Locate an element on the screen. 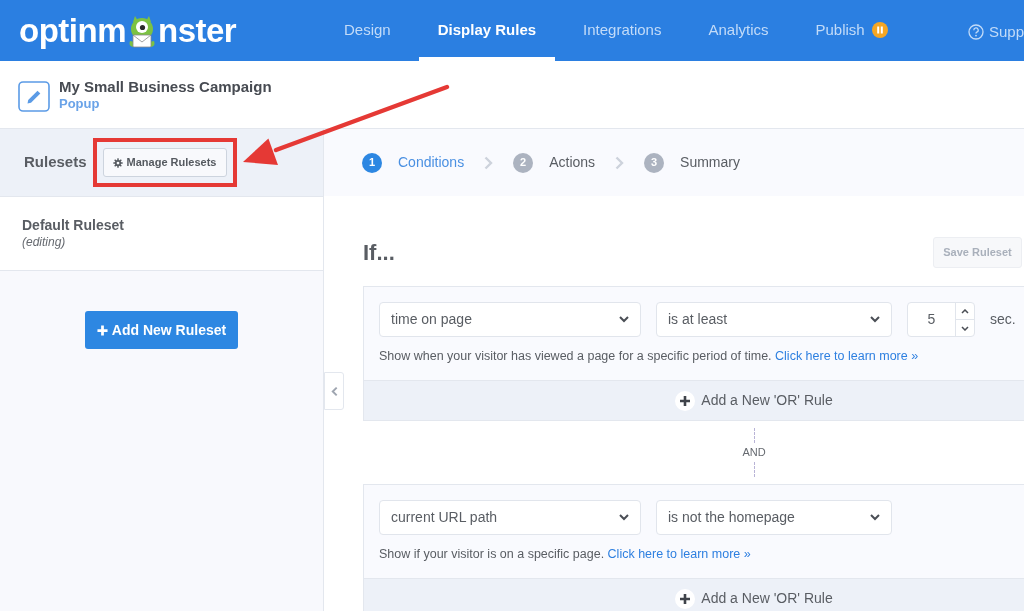  step-number: 1 is located at coordinates (372, 162).